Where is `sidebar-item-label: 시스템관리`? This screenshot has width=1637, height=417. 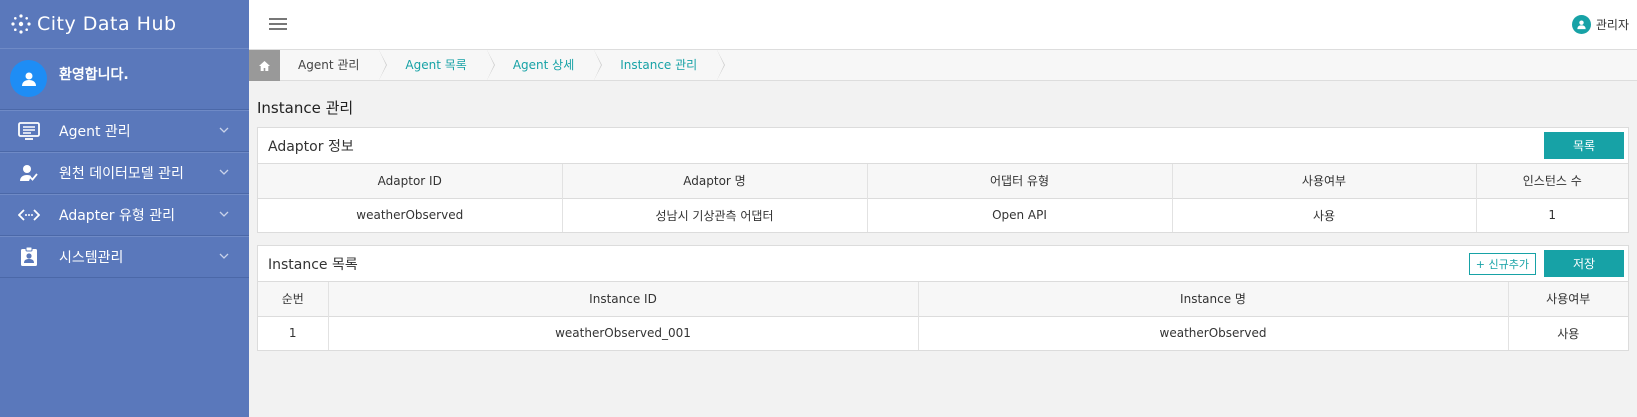
sidebar-item-label: 시스템관리 is located at coordinates (91, 258).